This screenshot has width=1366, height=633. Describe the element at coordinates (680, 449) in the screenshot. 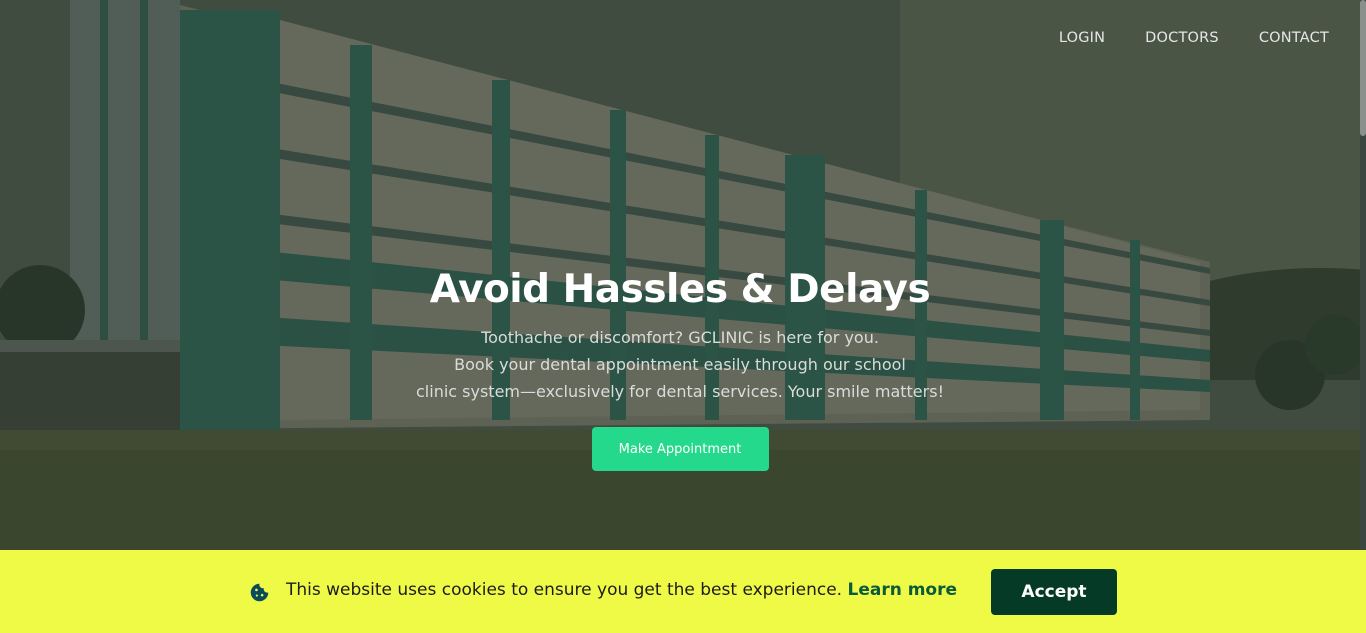

I see `make-appointment-button: Make Appointment` at that location.